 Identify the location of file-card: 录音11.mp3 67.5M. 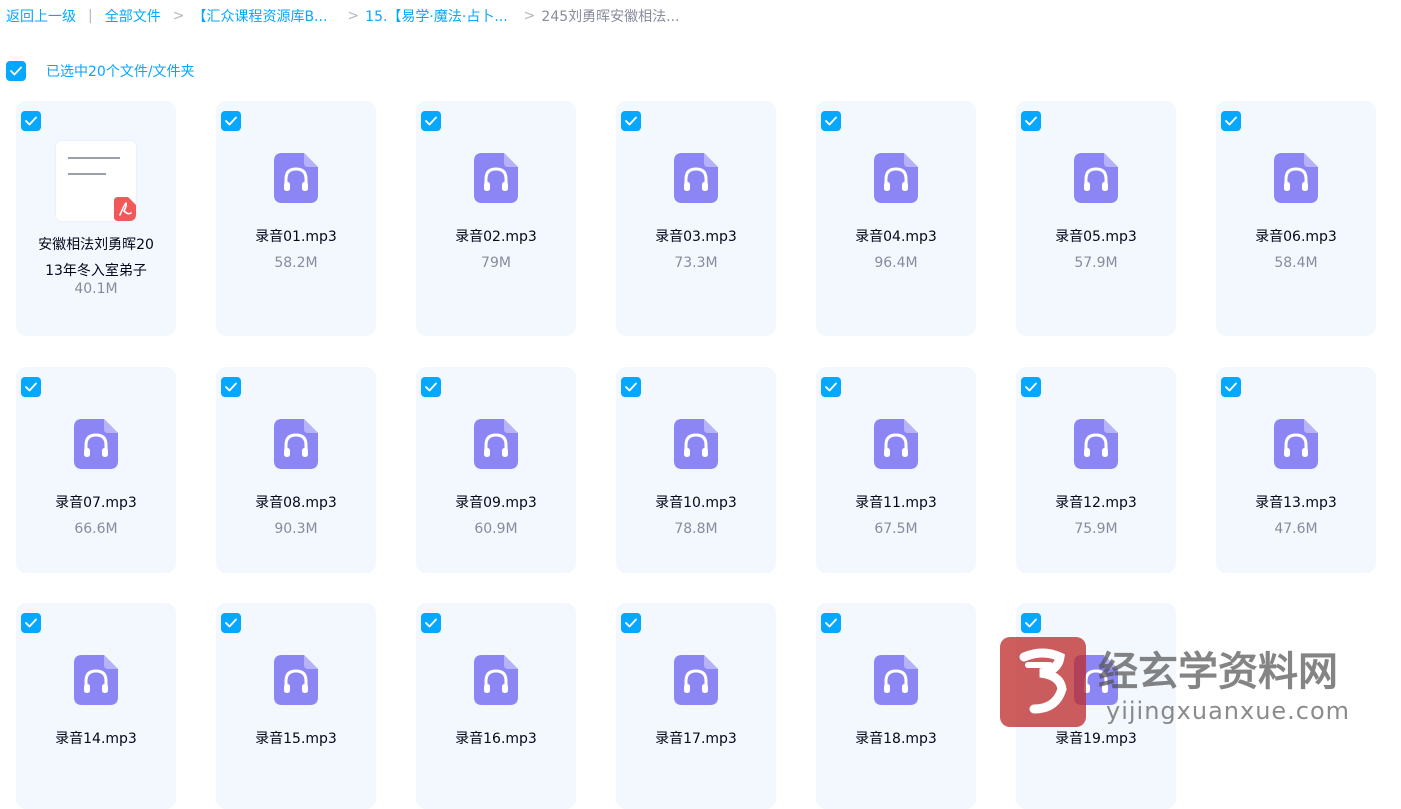
(896, 470).